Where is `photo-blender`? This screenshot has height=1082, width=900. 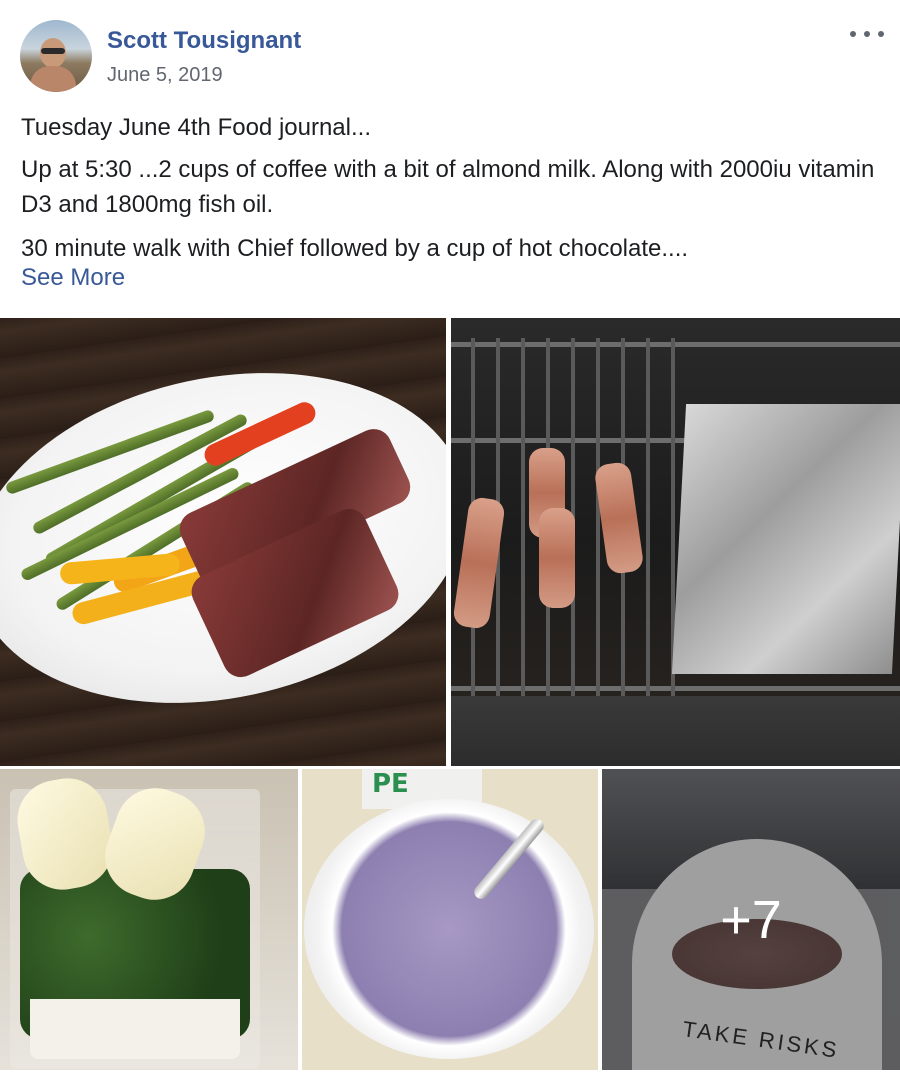 photo-blender is located at coordinates (149, 919).